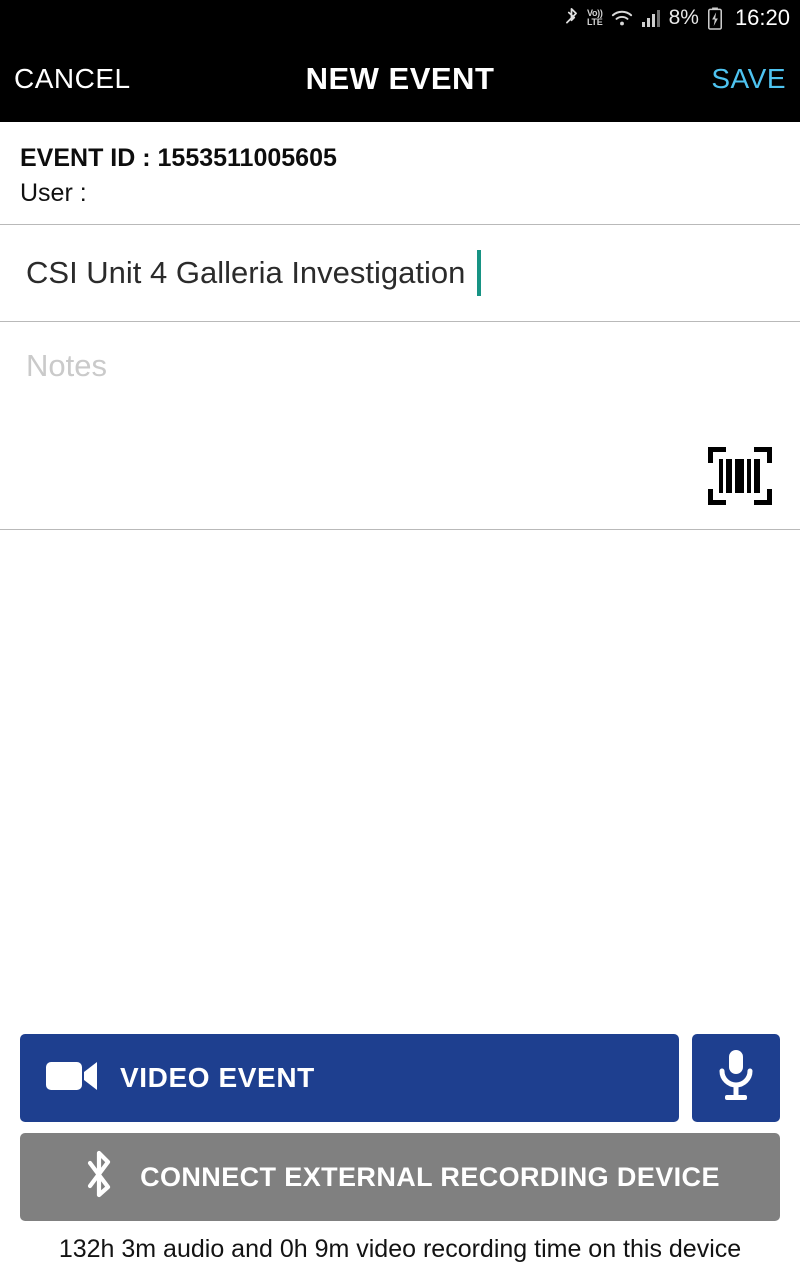 Image resolution: width=800 pixels, height=1280 pixels. I want to click on microphone-icon, so click(736, 1078).